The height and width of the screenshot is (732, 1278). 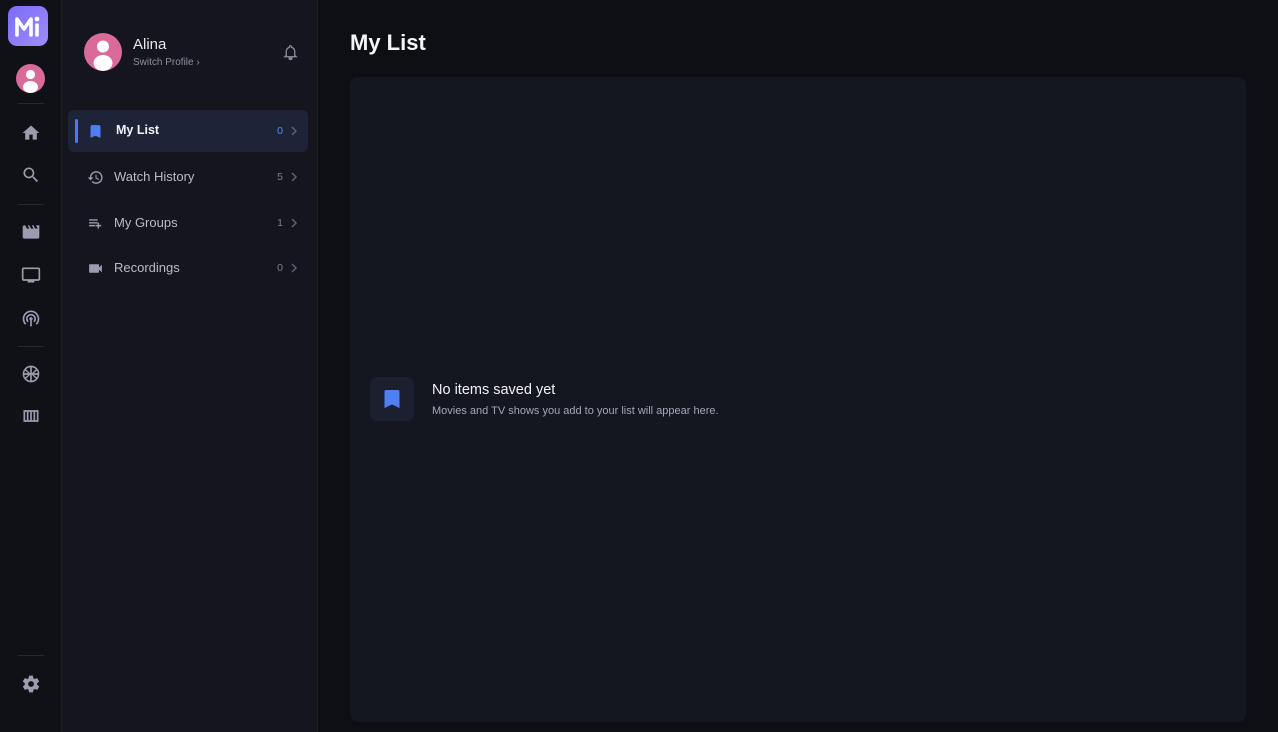 I want to click on nav-item-label: Recordings, so click(x=147, y=267).